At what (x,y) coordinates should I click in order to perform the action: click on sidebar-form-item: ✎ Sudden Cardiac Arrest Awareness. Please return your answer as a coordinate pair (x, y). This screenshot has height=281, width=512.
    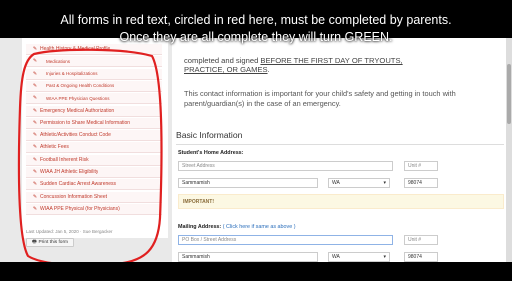
    Looking at the image, I should click on (94, 185).